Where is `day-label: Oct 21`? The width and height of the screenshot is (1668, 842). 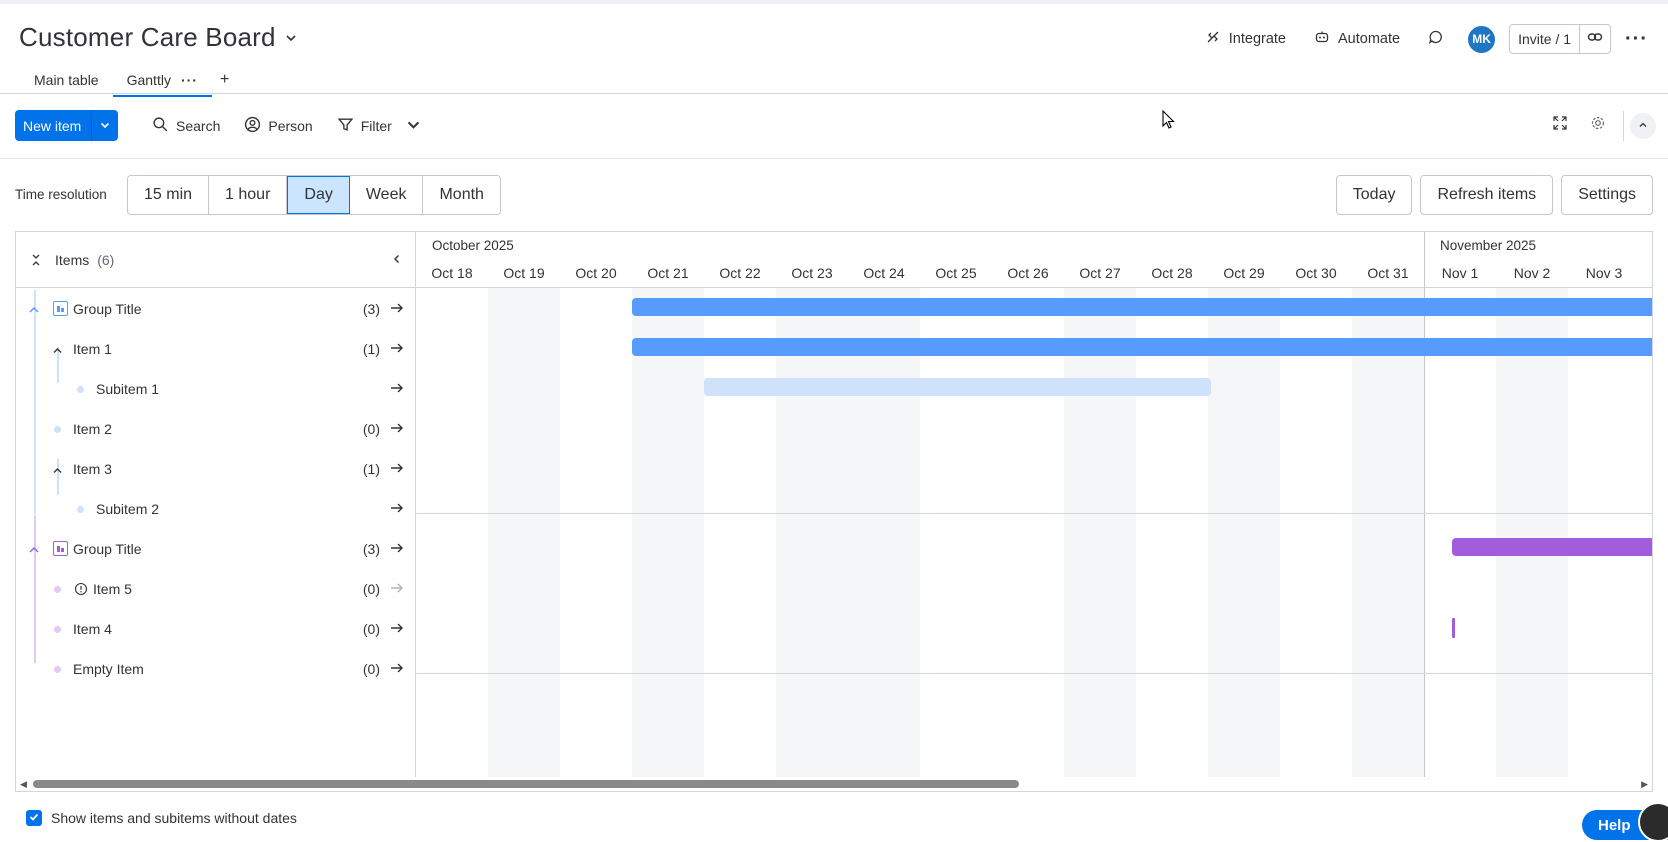 day-label: Oct 21 is located at coordinates (668, 273).